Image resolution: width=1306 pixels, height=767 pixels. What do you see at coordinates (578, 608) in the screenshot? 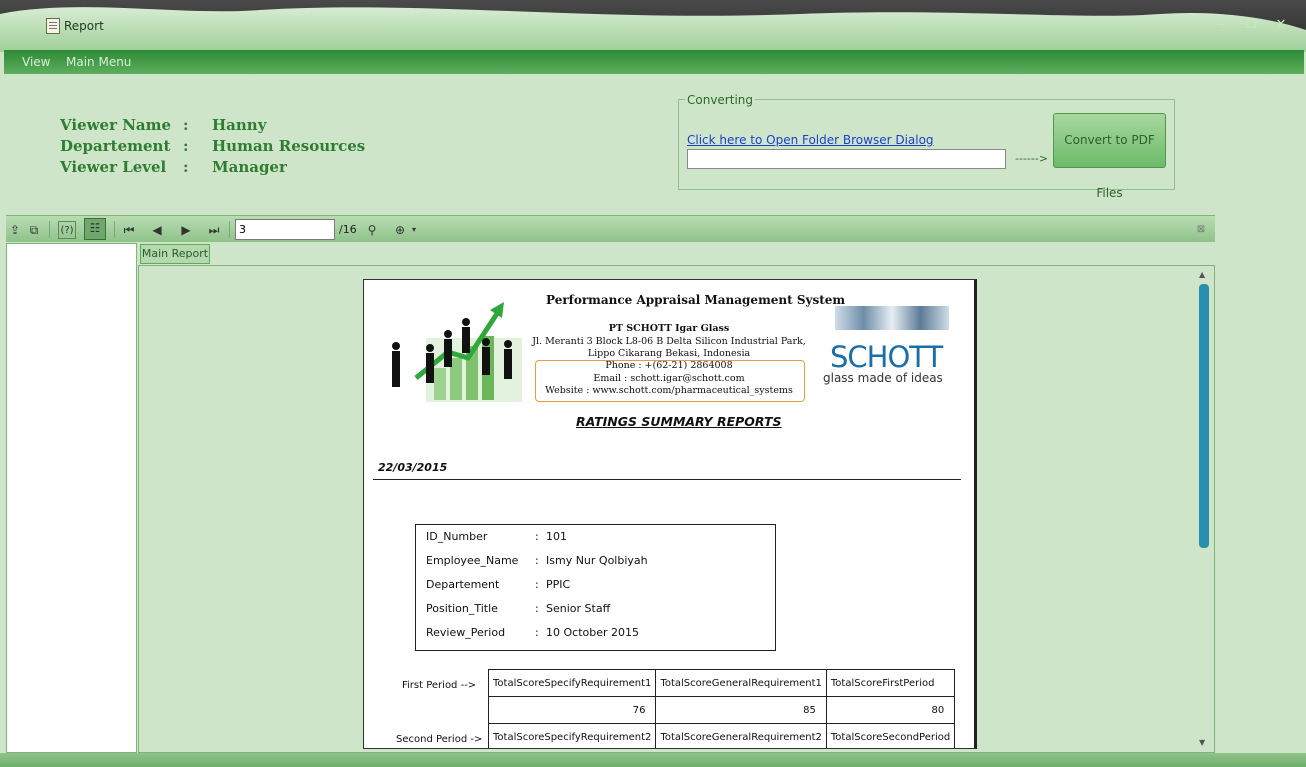
I see `employee-field-value: Senior Staff` at bounding box center [578, 608].